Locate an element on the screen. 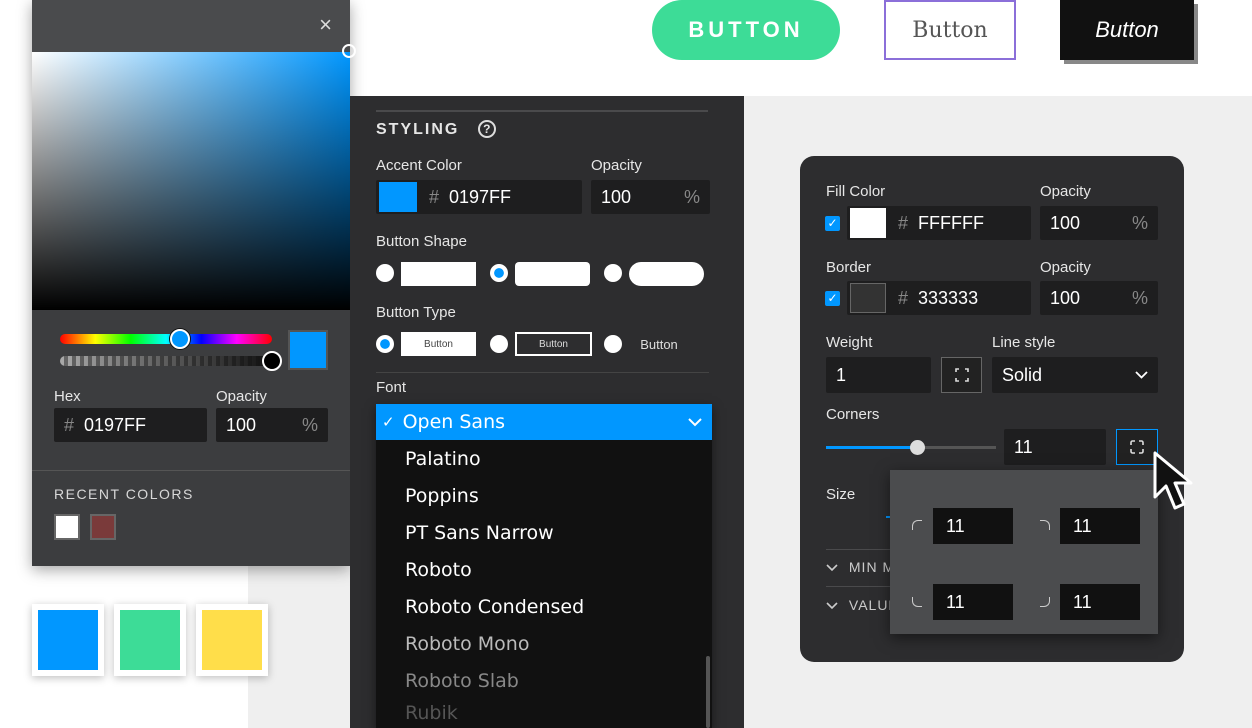 The width and height of the screenshot is (1252, 728). accent-opacity-input: 100 % is located at coordinates (650, 197).